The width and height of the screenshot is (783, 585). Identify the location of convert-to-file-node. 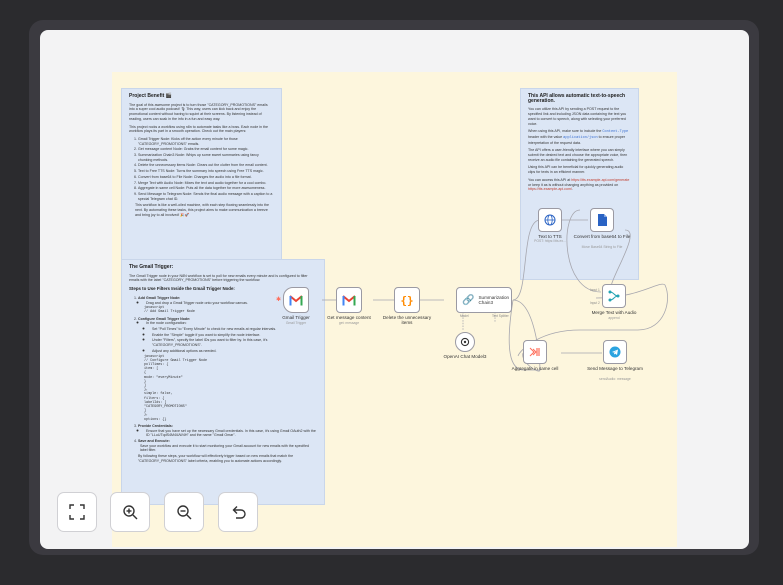
(602, 220).